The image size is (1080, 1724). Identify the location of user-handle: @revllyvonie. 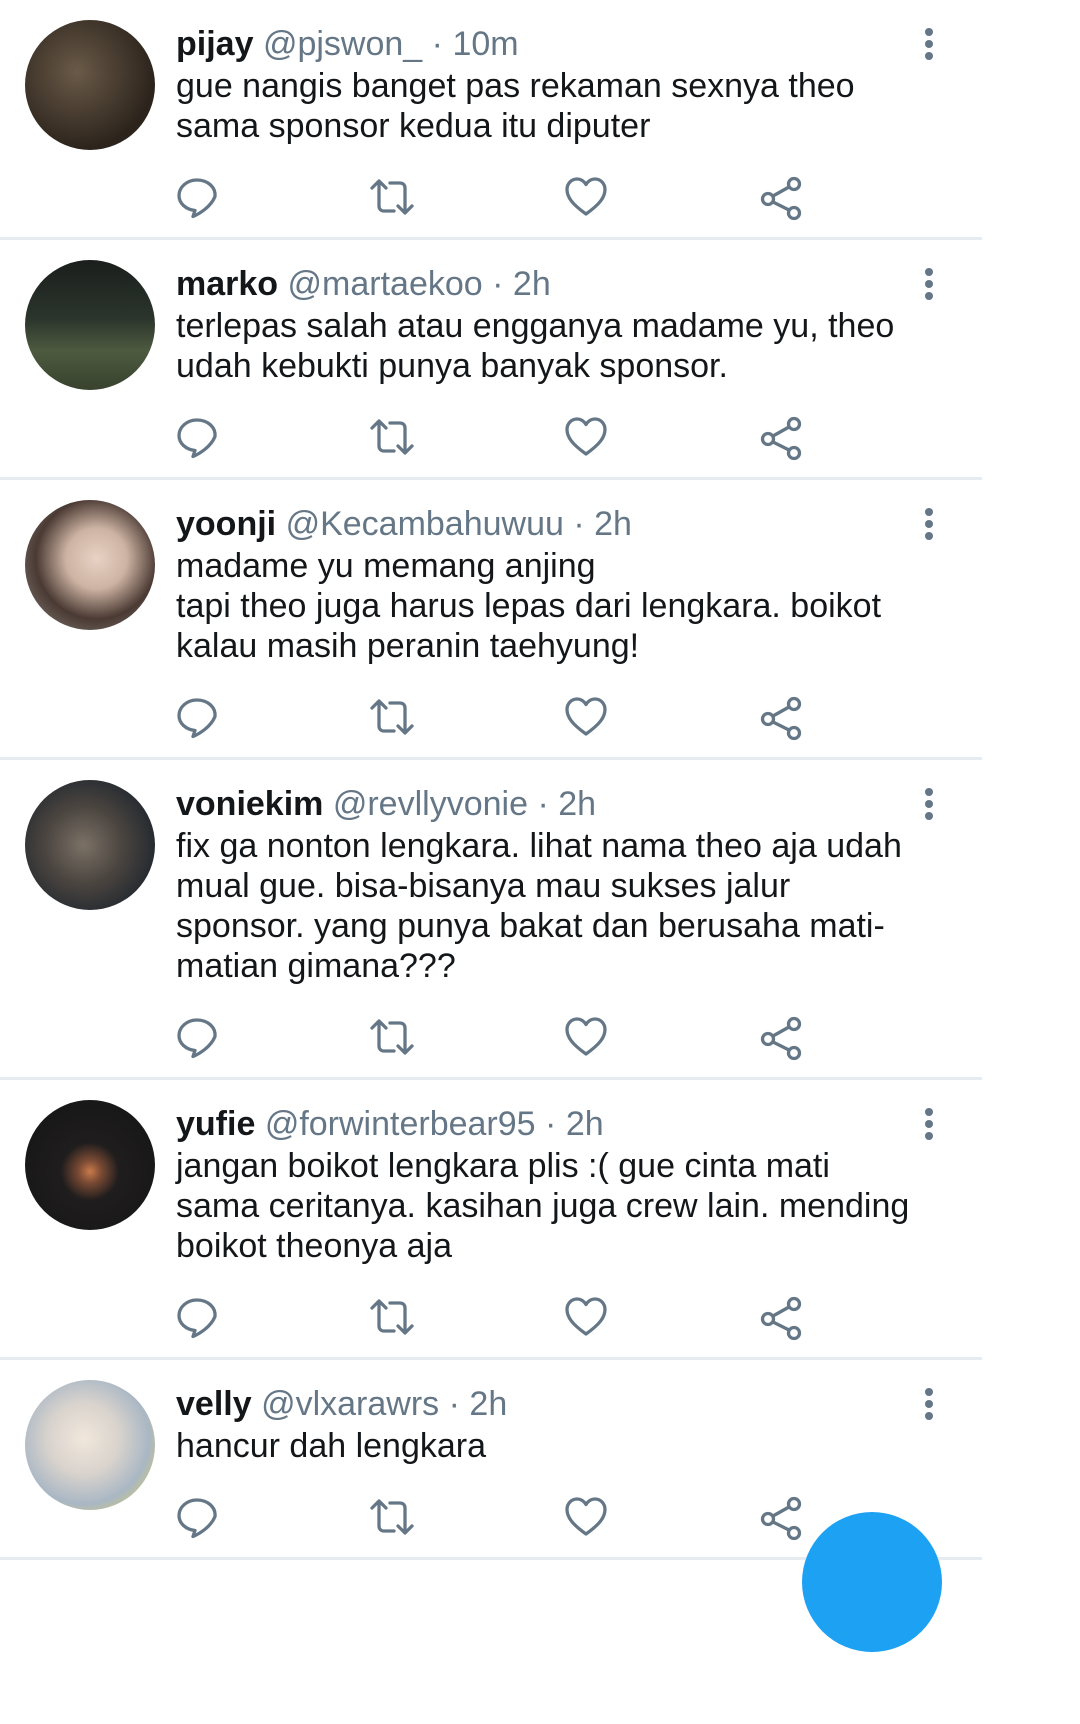
(430, 804).